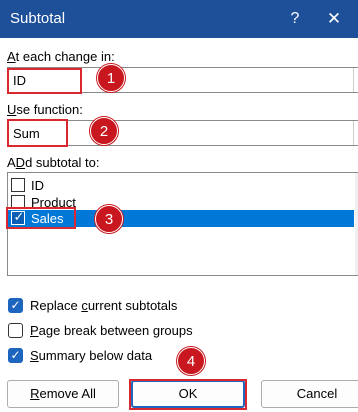 The image size is (358, 412). I want to click on summary-below-option: ✓ Summary below data, so click(157, 356).